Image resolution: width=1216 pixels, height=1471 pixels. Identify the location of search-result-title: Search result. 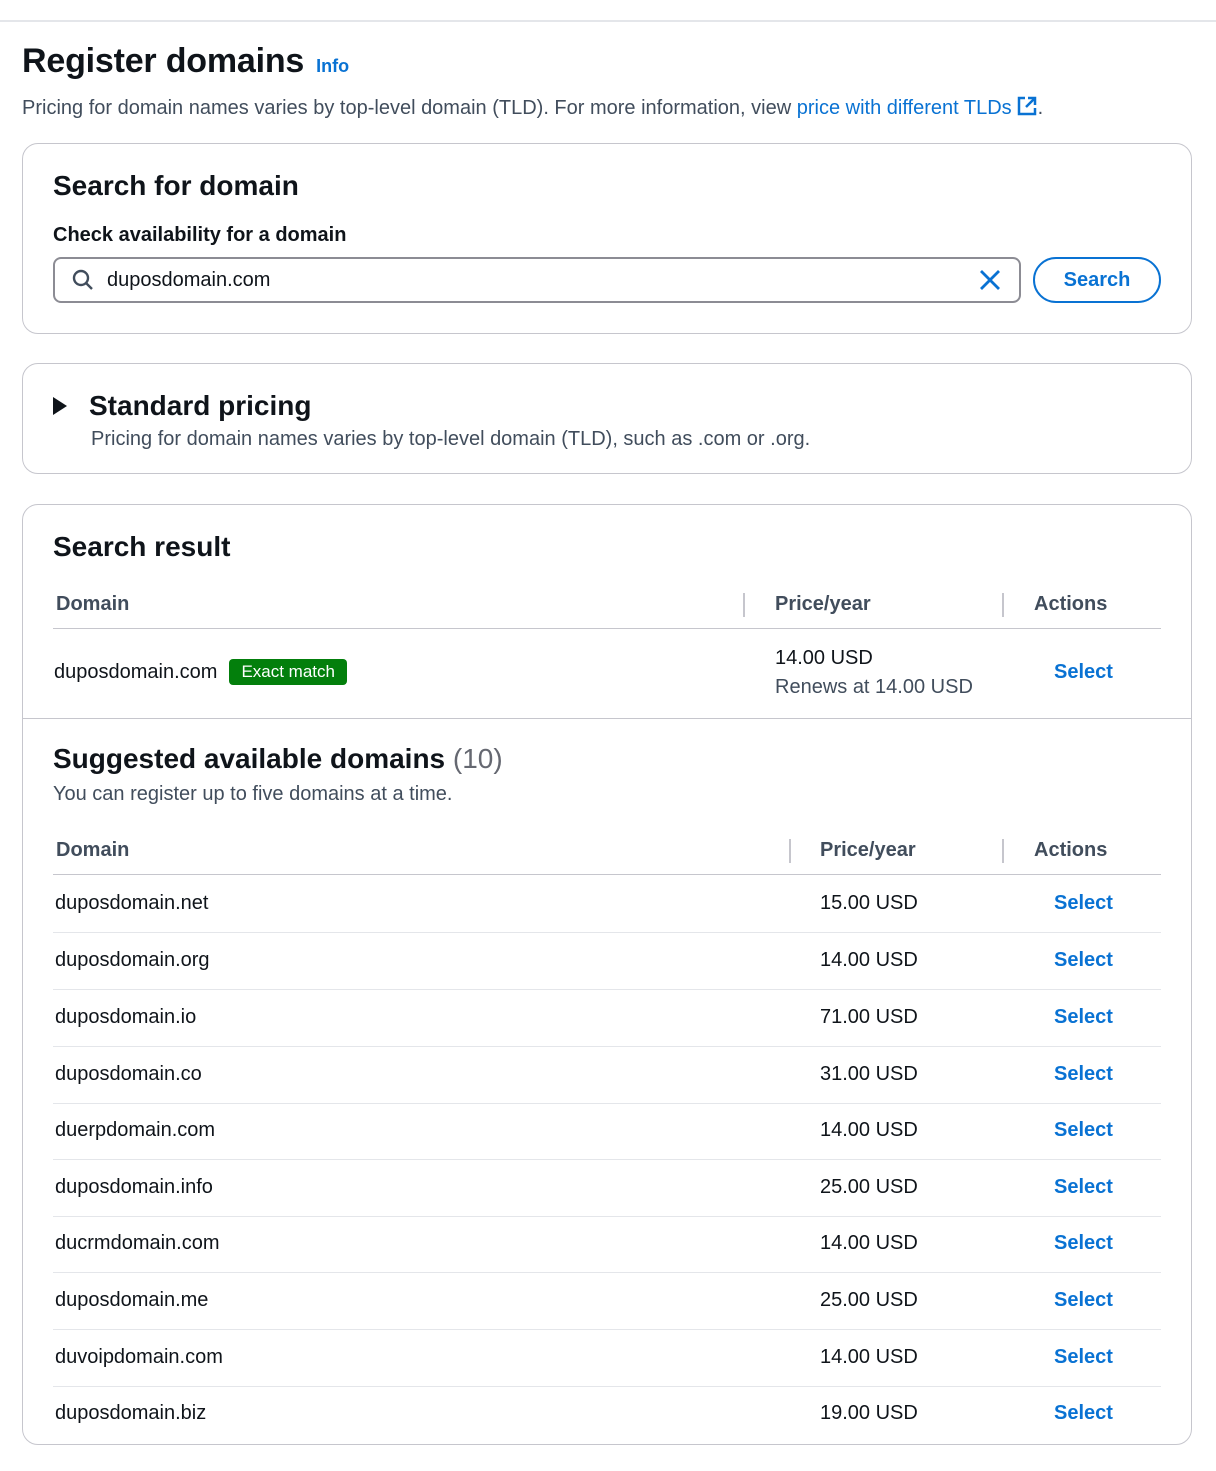
(142, 546).